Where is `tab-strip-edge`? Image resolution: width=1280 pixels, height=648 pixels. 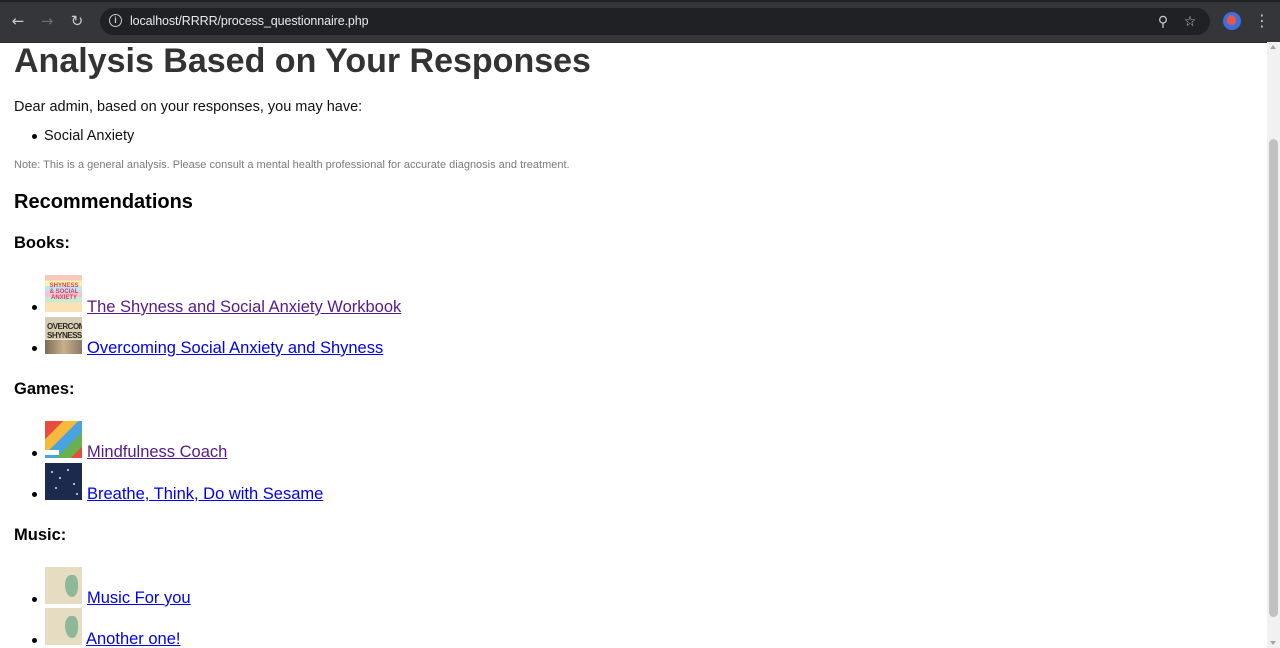 tab-strip-edge is located at coordinates (640, 1).